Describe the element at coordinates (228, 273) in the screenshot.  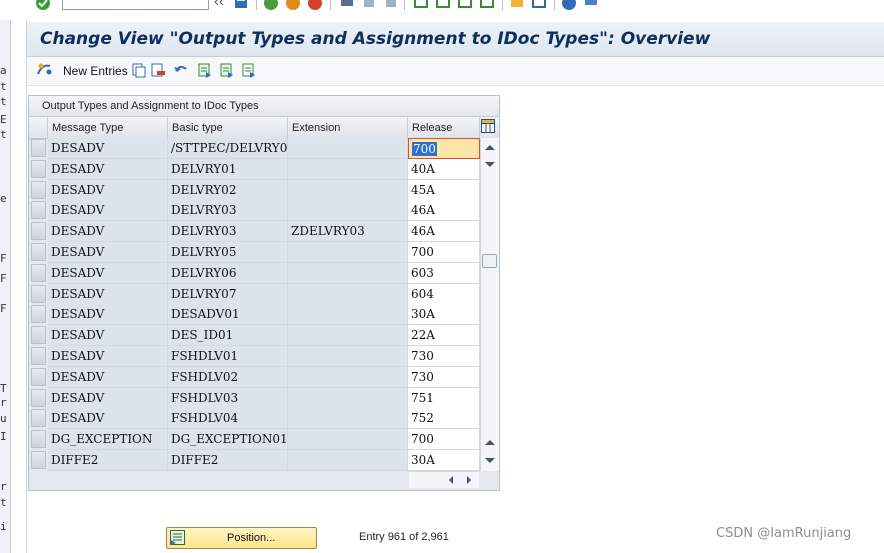
I see `basic-type-cell: DELVRY06` at that location.